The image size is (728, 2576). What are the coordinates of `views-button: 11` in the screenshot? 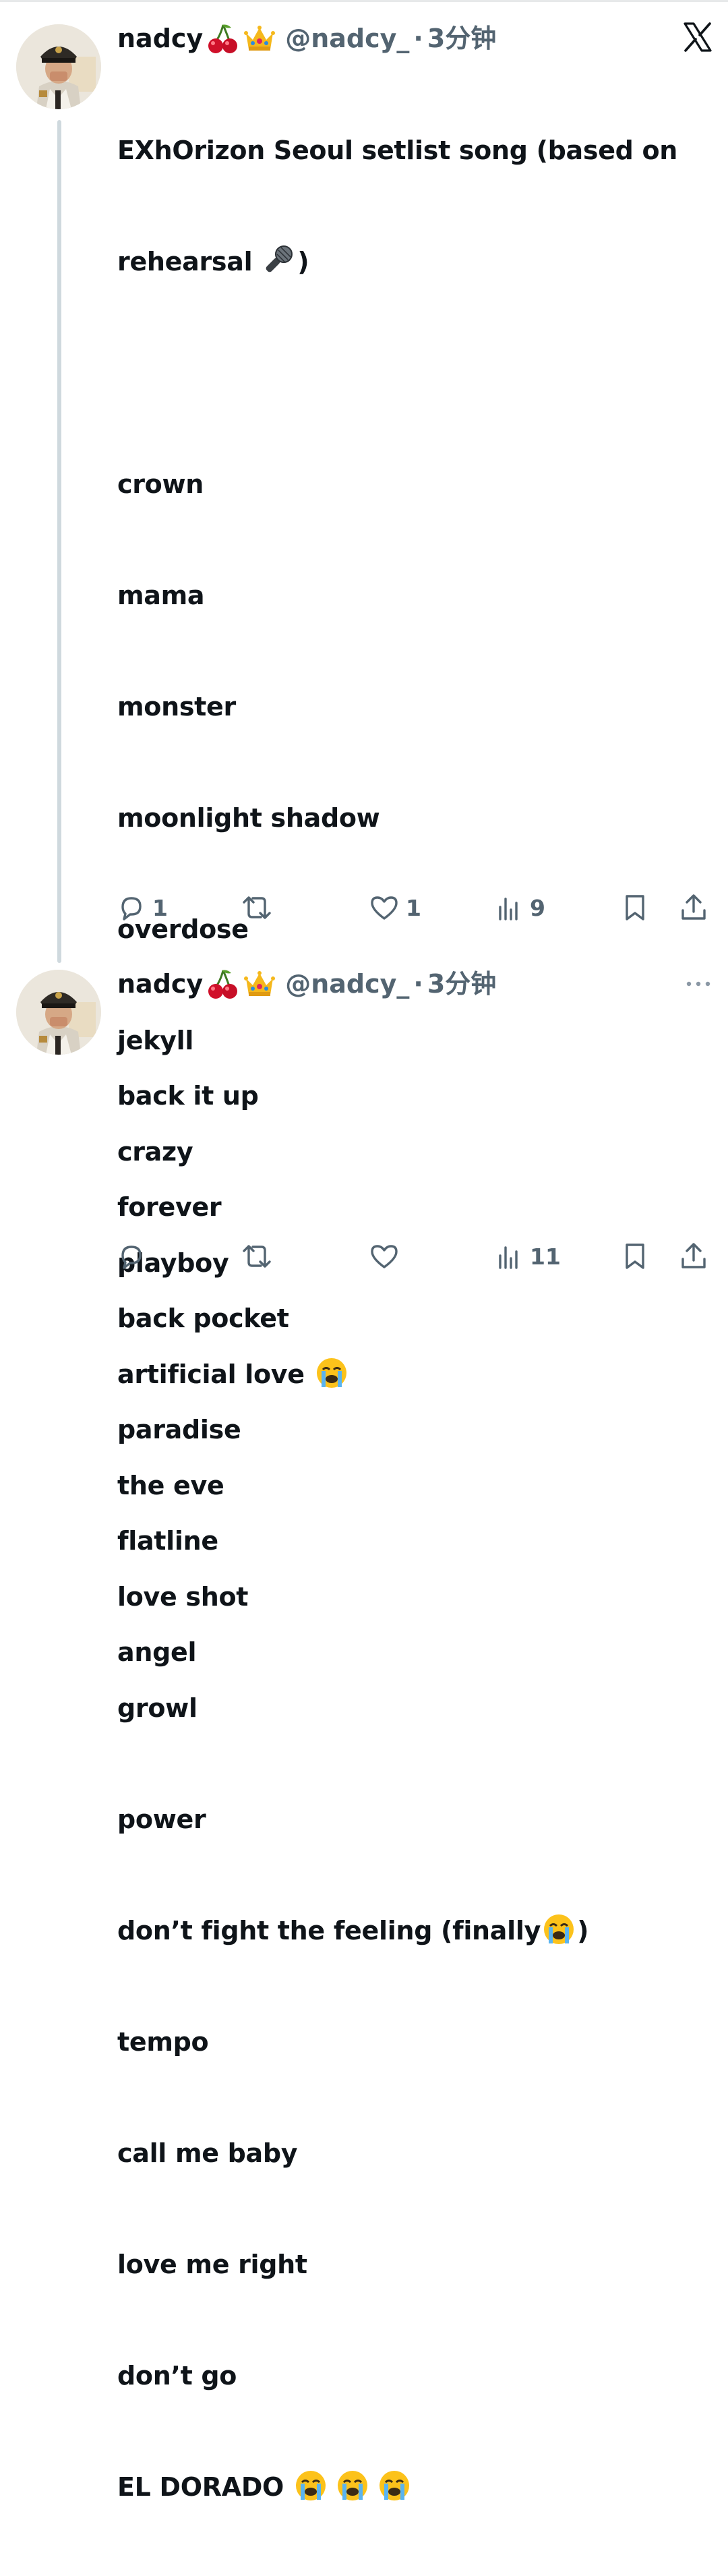 It's located at (528, 1257).